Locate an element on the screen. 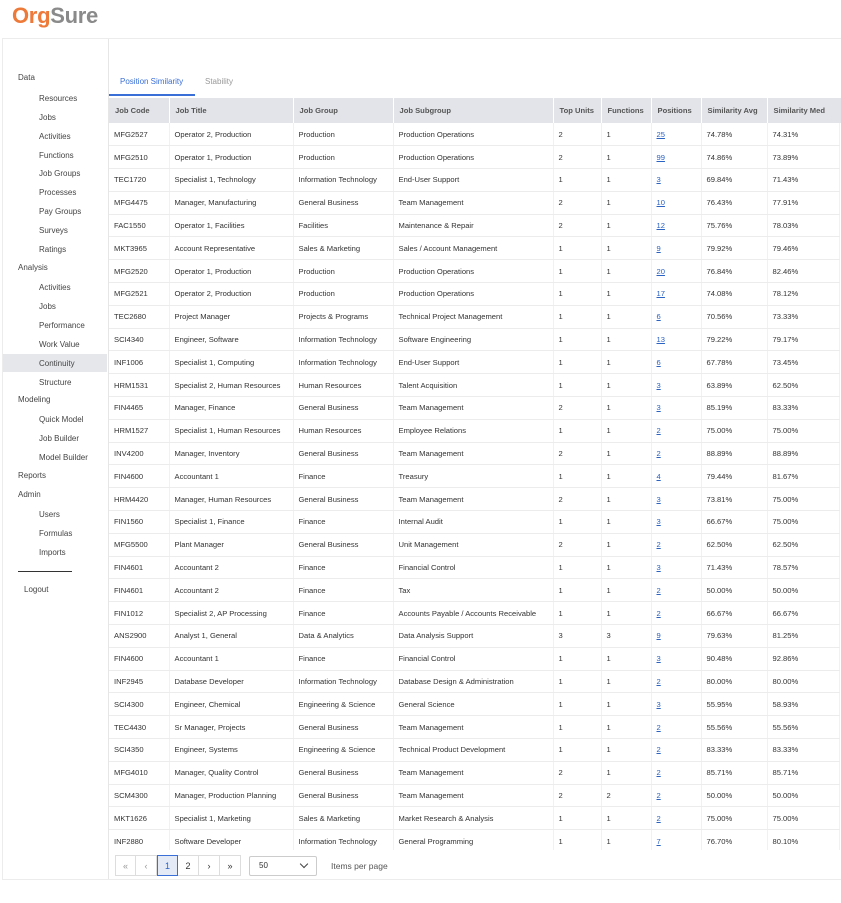 The height and width of the screenshot is (903, 841). page-2-button: 2 is located at coordinates (188, 865).